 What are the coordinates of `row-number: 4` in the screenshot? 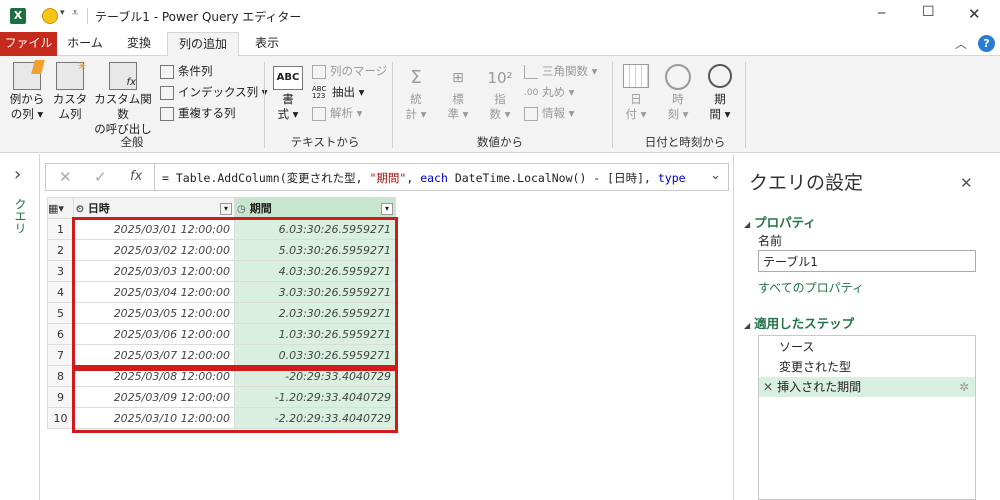 It's located at (60, 292).